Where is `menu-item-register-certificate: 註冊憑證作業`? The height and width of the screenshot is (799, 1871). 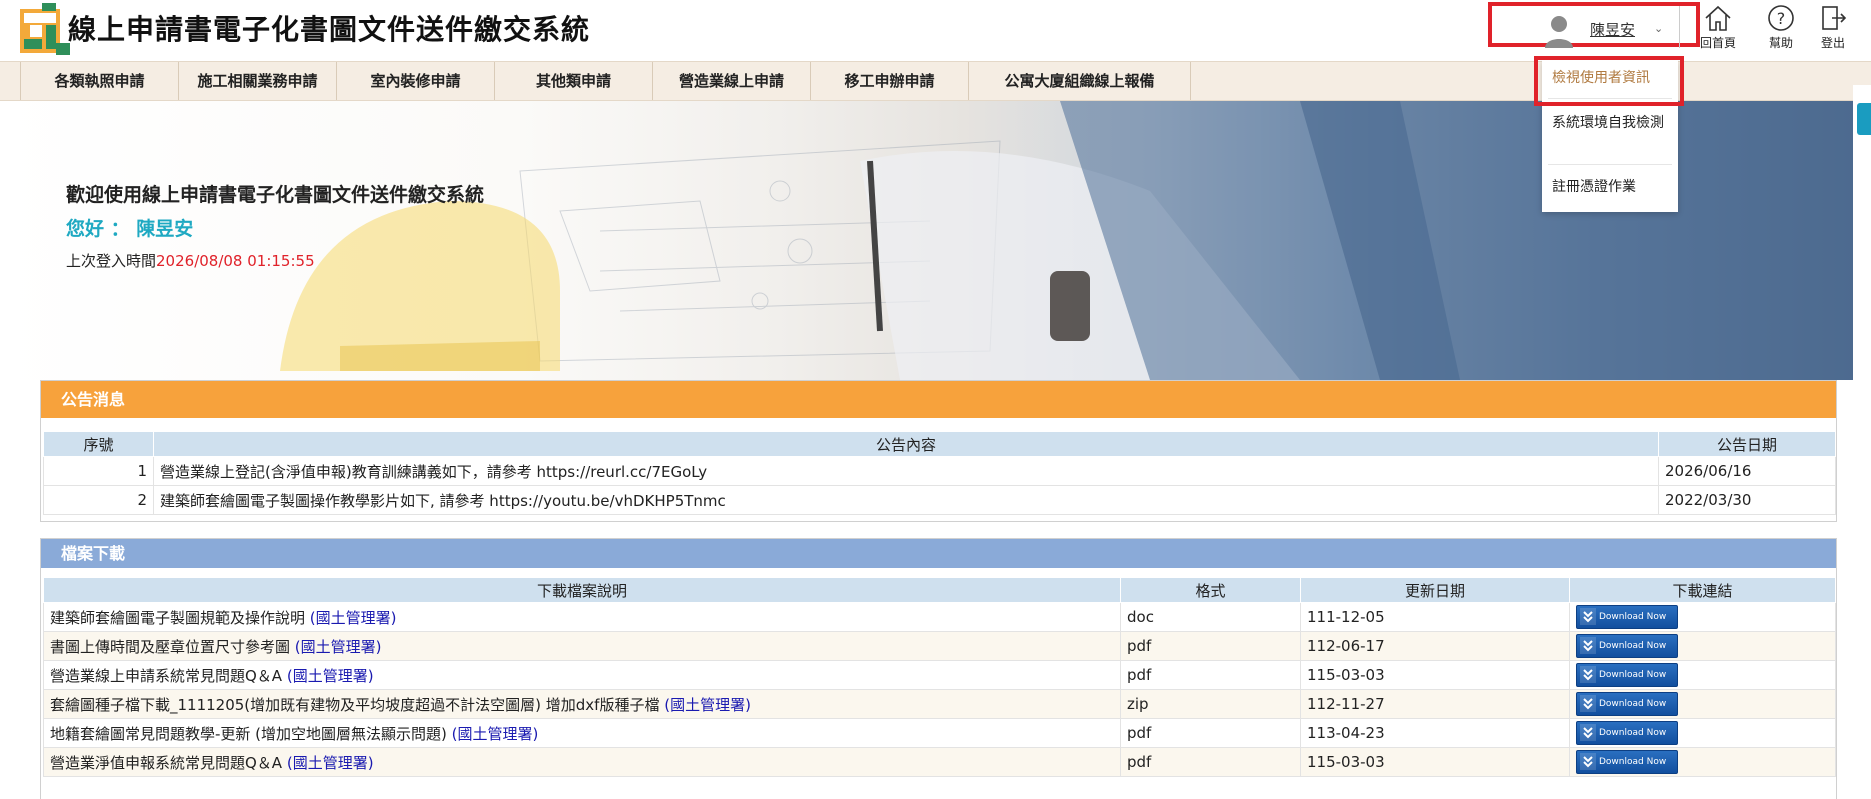
menu-item-register-certificate: 註冊憑證作業 is located at coordinates (1611, 187).